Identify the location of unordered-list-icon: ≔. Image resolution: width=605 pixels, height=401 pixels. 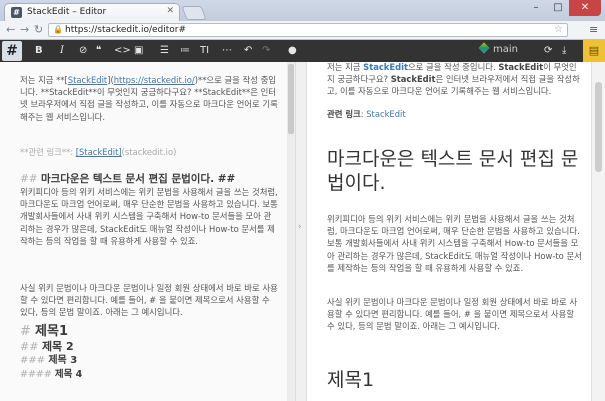
(185, 51).